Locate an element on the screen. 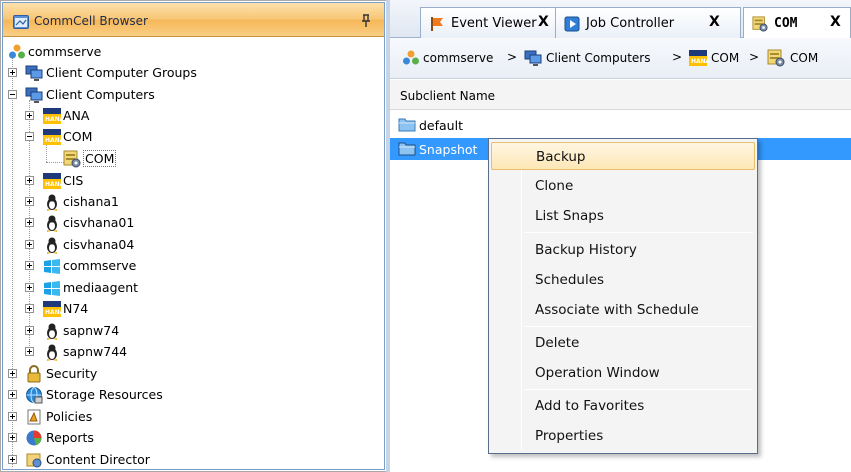 Image resolution: width=851 pixels, height=472 pixels. pie-chart-icon is located at coordinates (34, 438).